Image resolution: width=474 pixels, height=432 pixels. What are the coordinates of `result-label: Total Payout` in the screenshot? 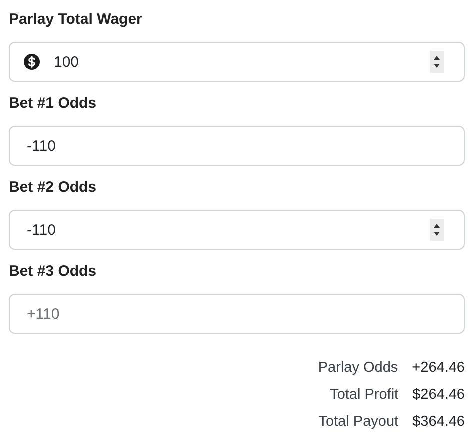 It's located at (358, 422).